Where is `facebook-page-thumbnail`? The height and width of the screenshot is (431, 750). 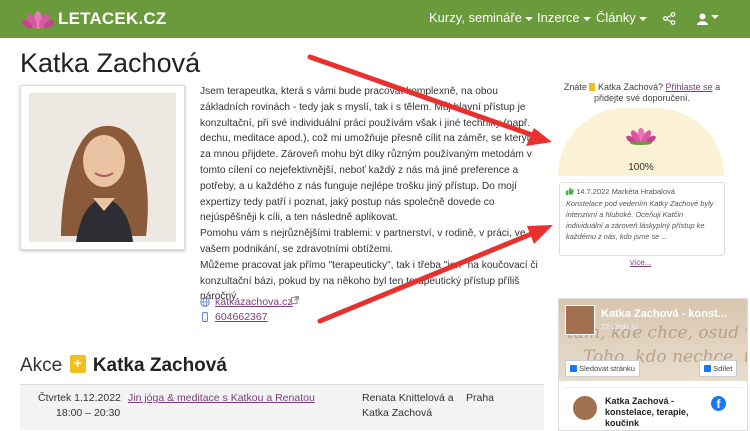 facebook-page-thumbnail is located at coordinates (580, 320).